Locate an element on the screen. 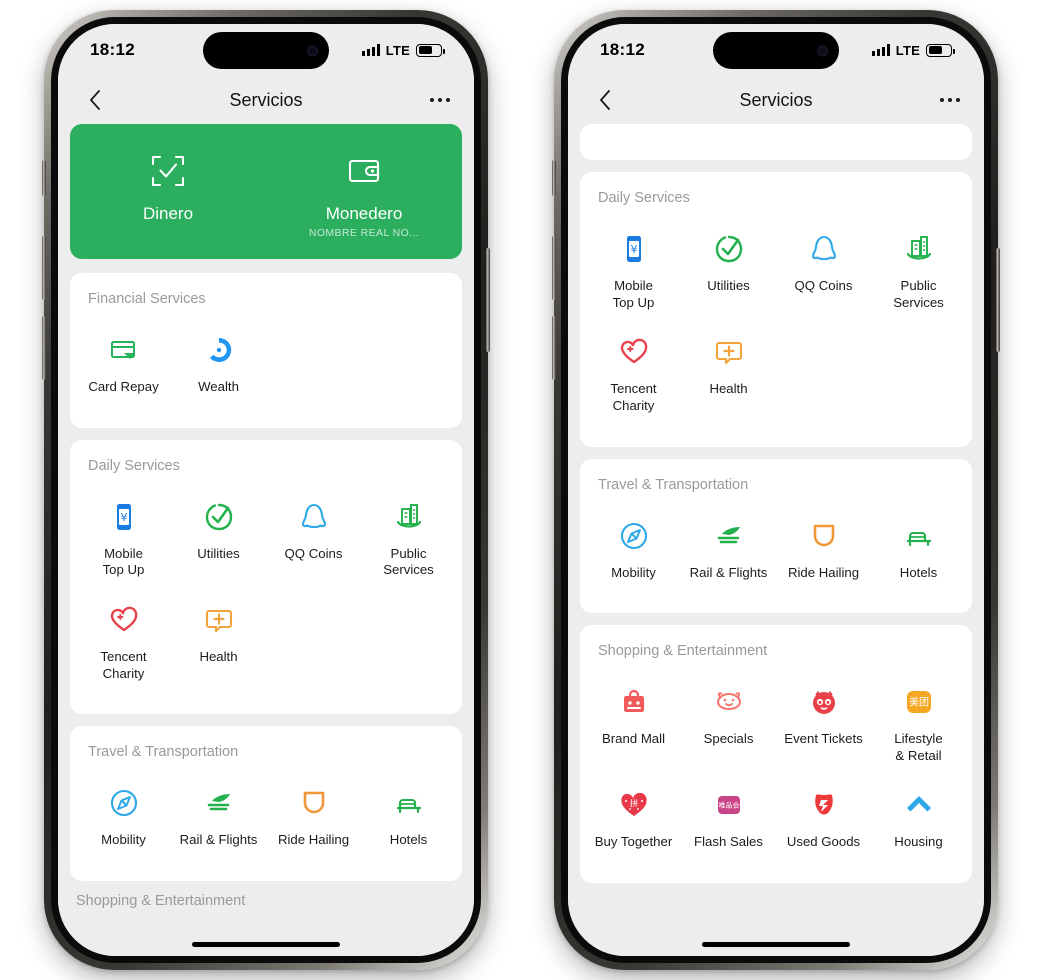  brand-mall-bag-icon is located at coordinates (634, 702).